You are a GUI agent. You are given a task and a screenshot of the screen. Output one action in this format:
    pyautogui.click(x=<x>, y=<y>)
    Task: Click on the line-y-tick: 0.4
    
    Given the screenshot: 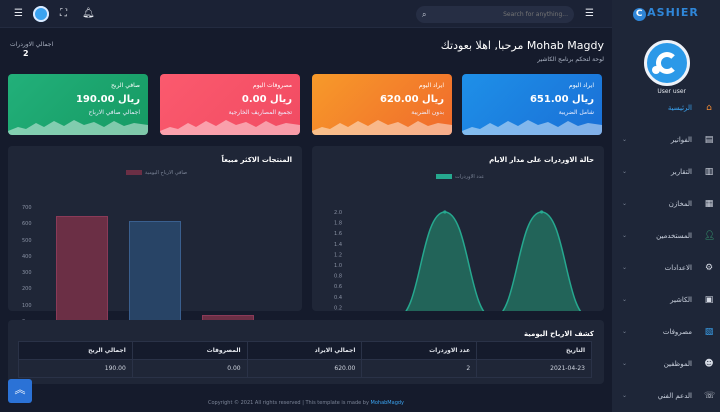 What is the action you would take?
    pyautogui.click(x=338, y=298)
    